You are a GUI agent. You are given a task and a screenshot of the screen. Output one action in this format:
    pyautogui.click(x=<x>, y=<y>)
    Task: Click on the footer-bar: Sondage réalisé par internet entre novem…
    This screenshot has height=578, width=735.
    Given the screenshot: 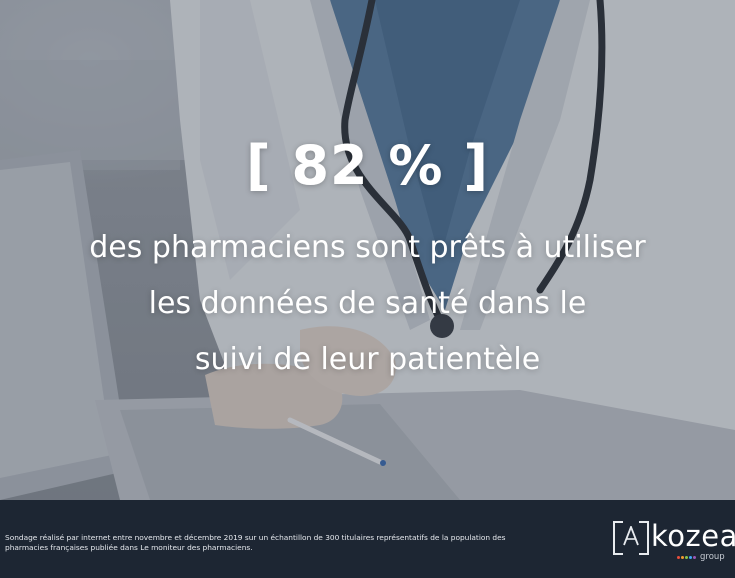 What is the action you would take?
    pyautogui.click(x=367, y=539)
    